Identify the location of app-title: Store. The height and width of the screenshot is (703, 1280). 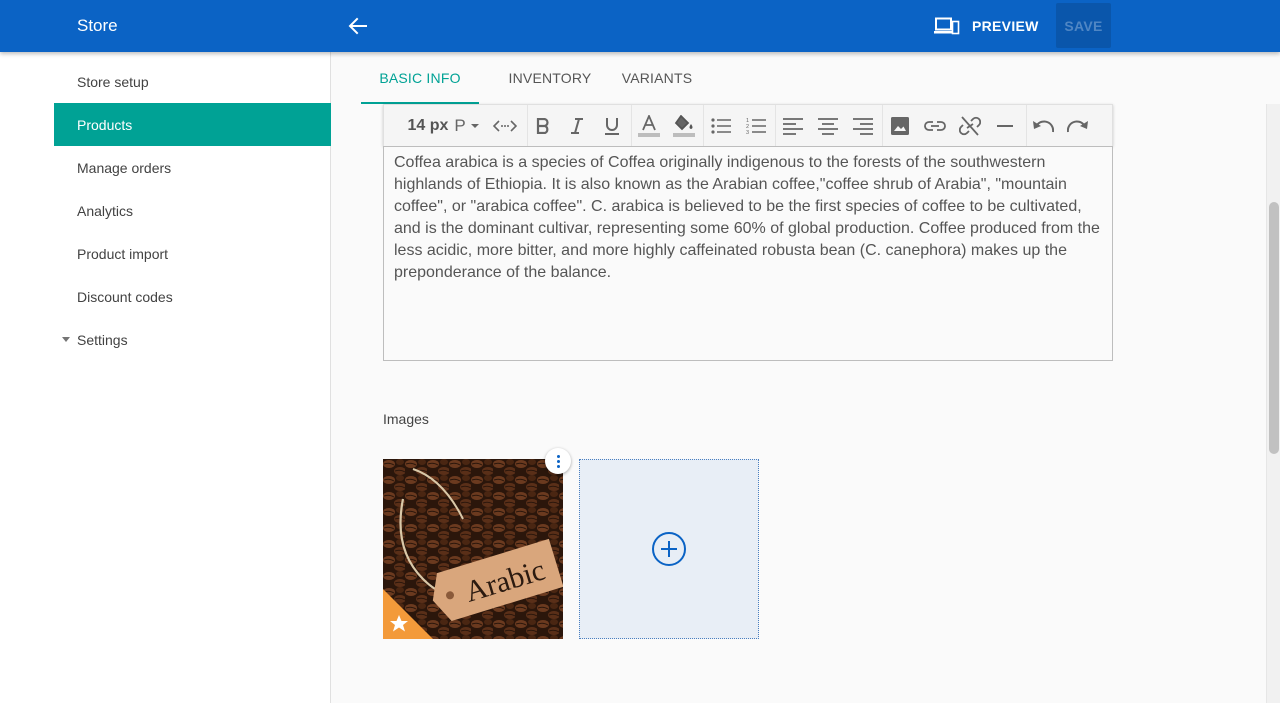
(97, 25).